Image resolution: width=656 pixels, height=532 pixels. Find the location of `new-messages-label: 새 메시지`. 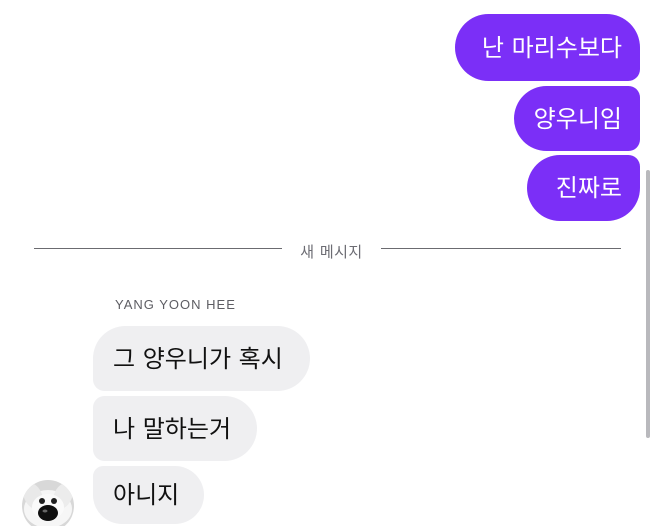

new-messages-label: 새 메시지 is located at coordinates (331, 252).